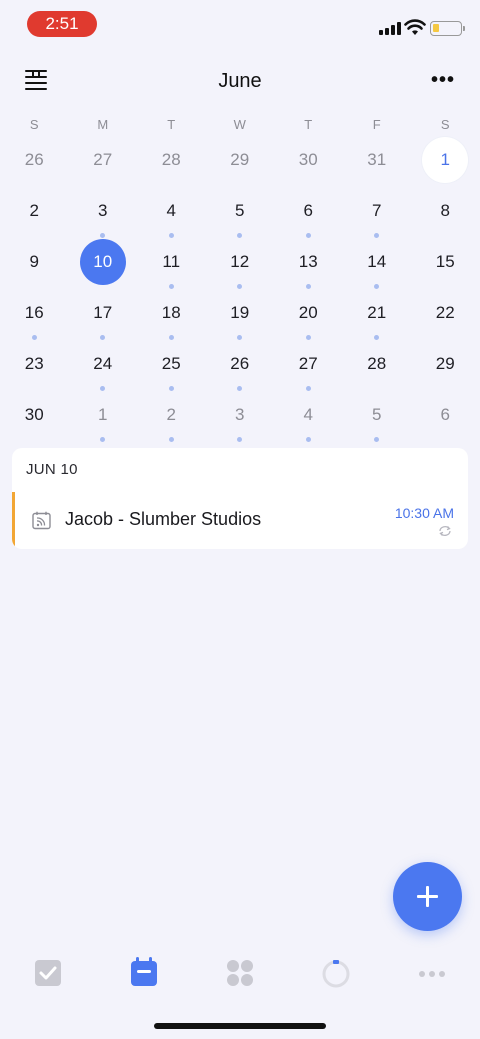 The height and width of the screenshot is (1039, 480). Describe the element at coordinates (240, 363) in the screenshot. I see `day-number: 26` at that location.